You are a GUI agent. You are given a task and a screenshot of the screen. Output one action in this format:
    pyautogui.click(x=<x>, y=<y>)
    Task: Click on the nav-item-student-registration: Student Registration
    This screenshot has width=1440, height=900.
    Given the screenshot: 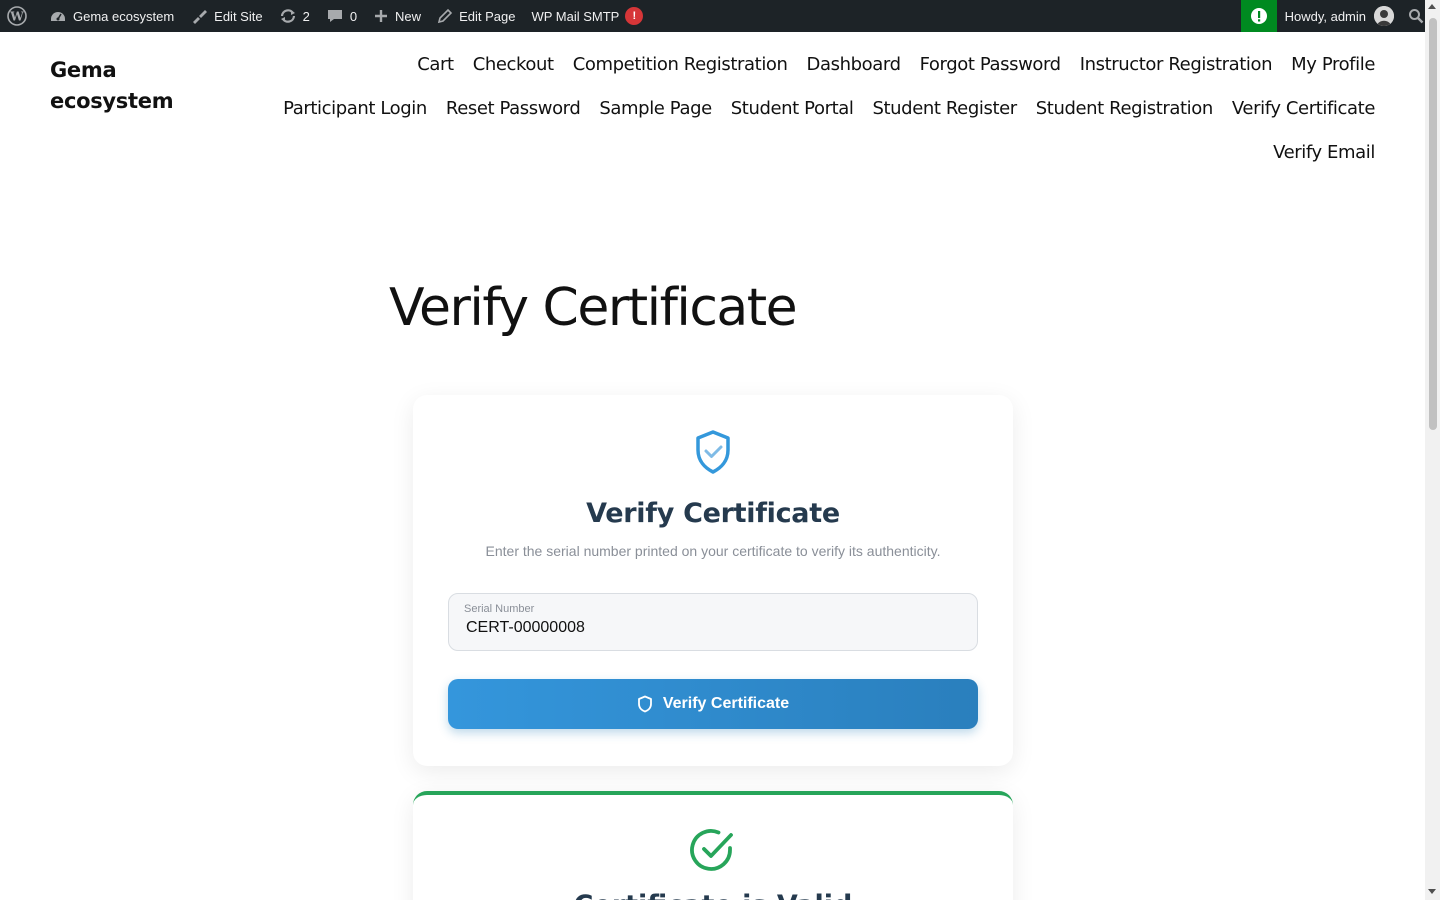 What is the action you would take?
    pyautogui.click(x=1125, y=114)
    